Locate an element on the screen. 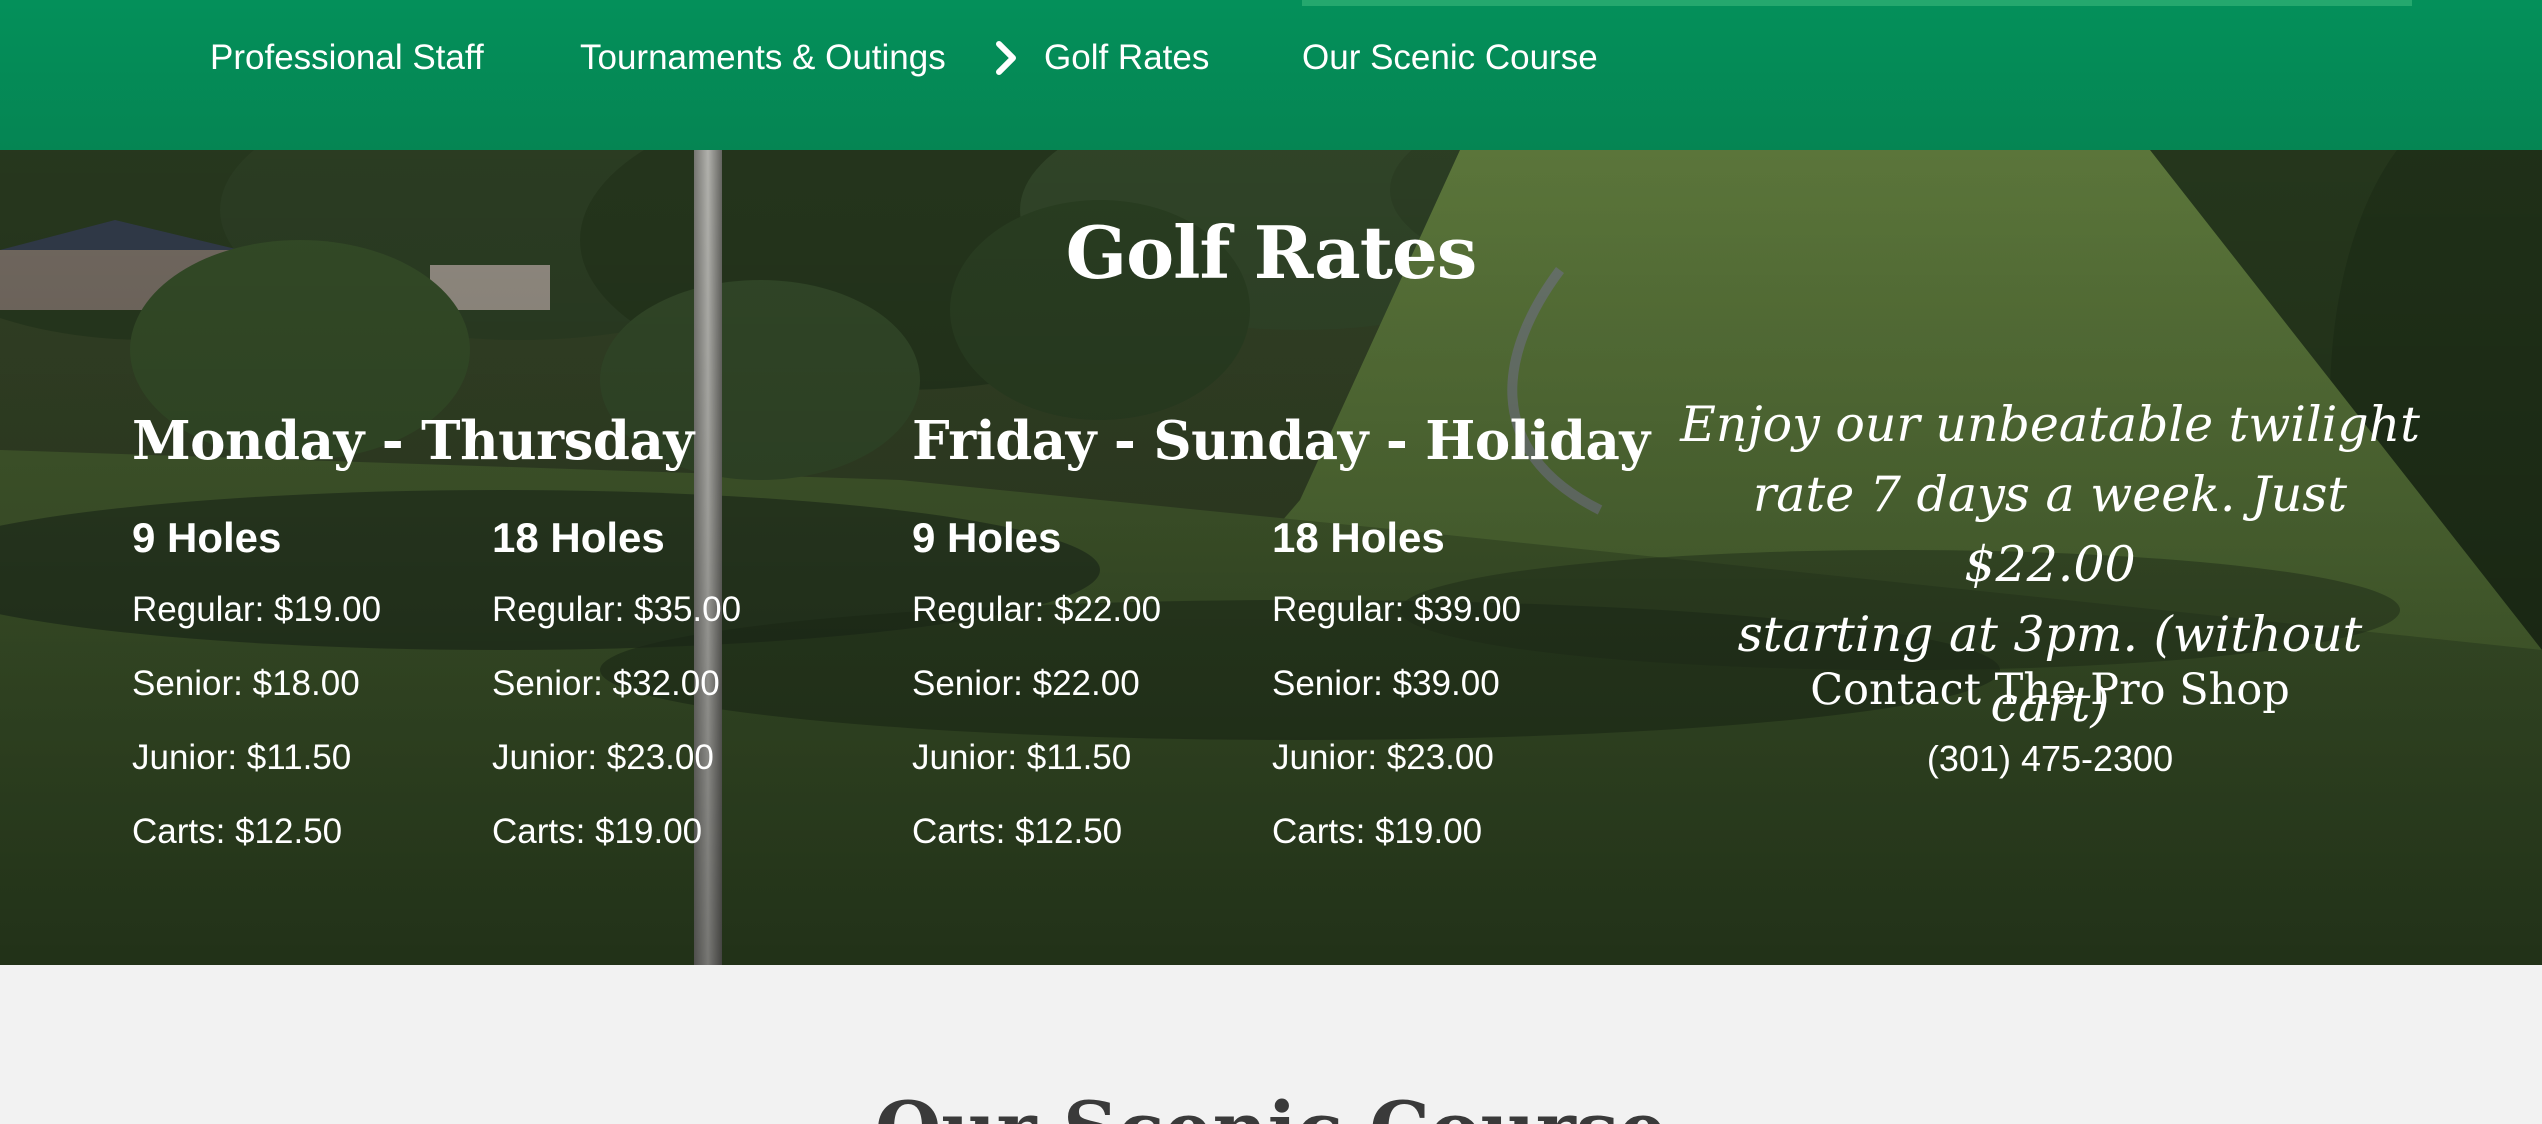  weekday-18-regular-rate: Regular: $35.00 is located at coordinates (617, 609).